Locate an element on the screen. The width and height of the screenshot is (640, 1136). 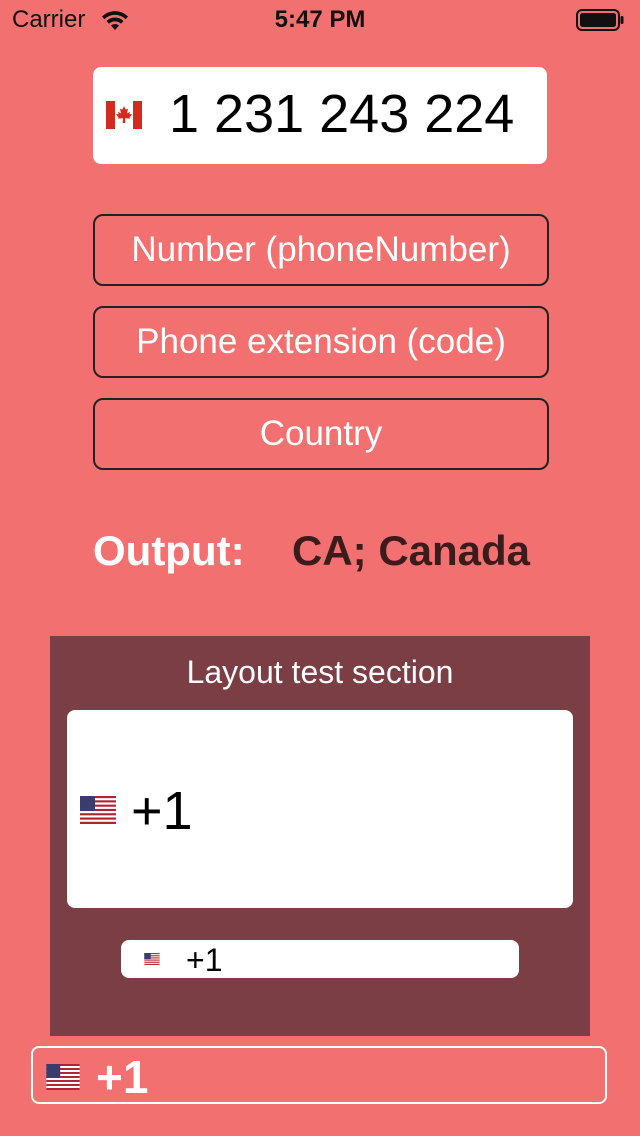
bottom-field-value: +1 is located at coordinates (122, 1077).